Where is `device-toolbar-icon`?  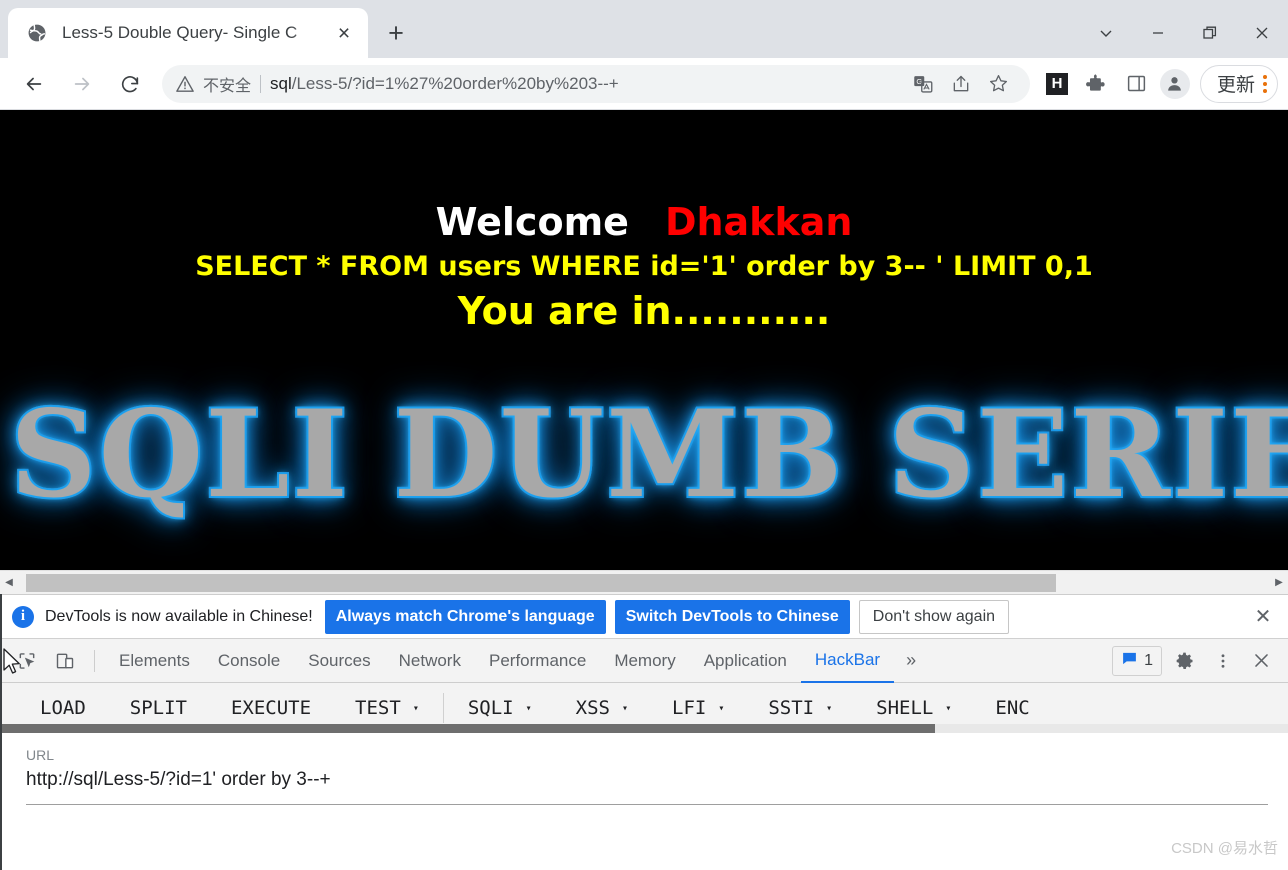 device-toolbar-icon is located at coordinates (65, 661).